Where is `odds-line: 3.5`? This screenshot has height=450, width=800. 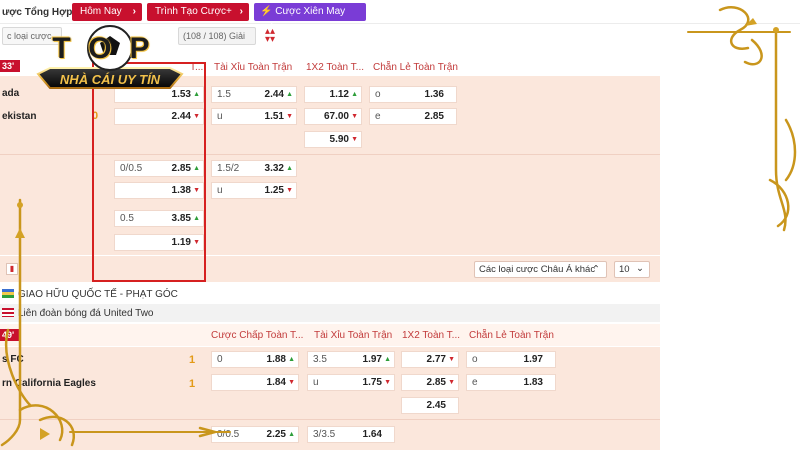 odds-line: 3.5 is located at coordinates (320, 359).